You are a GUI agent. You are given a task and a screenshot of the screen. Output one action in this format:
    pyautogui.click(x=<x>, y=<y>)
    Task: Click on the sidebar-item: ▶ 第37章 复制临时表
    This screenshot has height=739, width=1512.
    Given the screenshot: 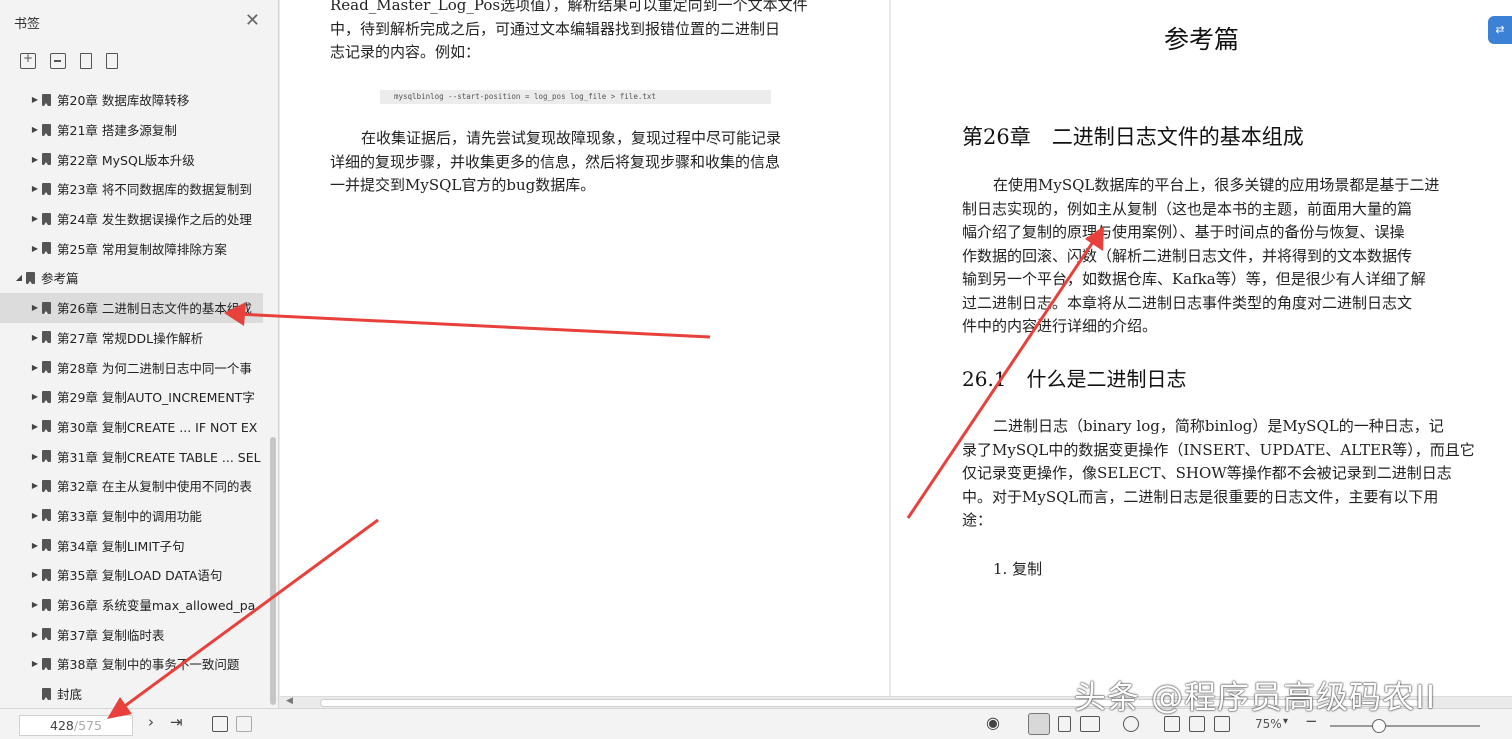 What is the action you would take?
    pyautogui.click(x=134, y=634)
    